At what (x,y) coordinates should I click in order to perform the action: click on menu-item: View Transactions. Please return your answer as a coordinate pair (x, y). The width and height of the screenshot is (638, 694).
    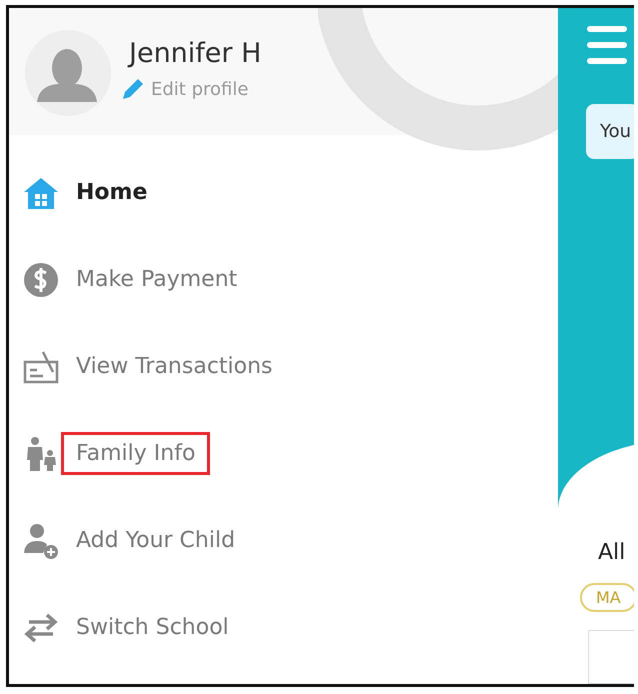
    Looking at the image, I should click on (283, 366).